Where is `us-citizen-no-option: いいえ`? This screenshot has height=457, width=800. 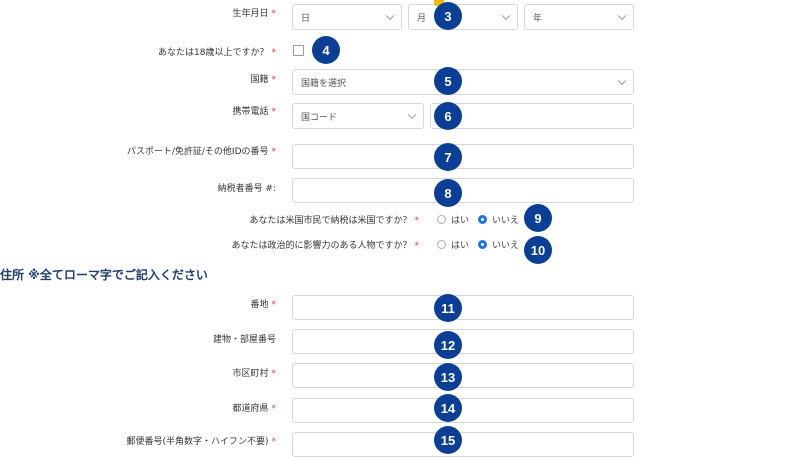 us-citizen-no-option: いいえ is located at coordinates (498, 219).